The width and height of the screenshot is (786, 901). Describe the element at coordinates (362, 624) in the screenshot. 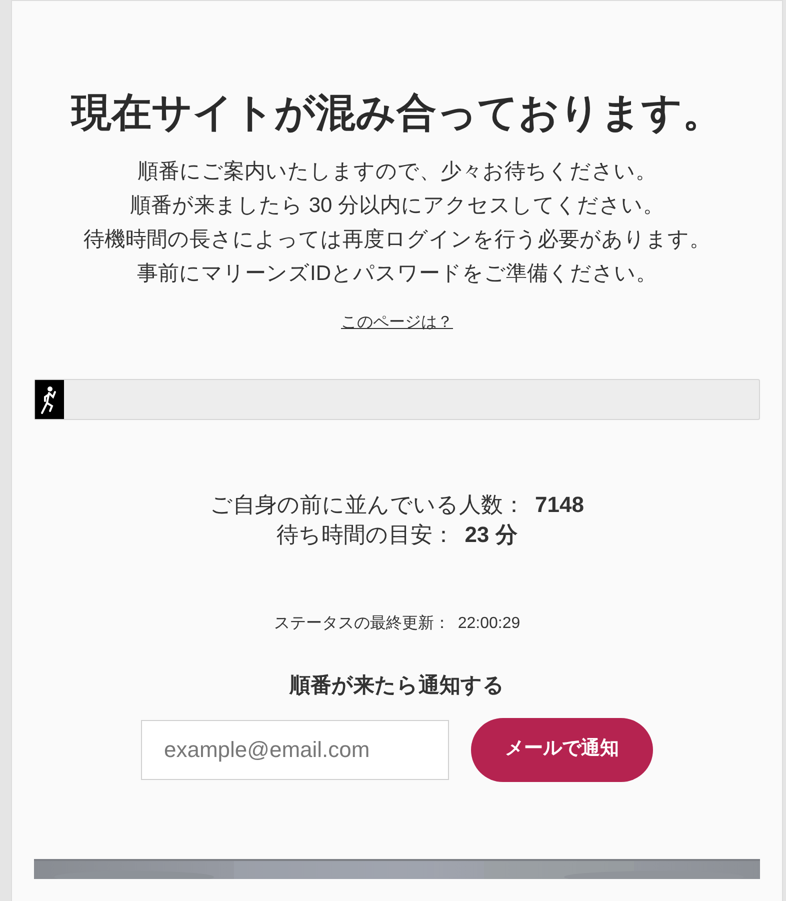

I see `update-label: ステータスの最終更新：` at that location.